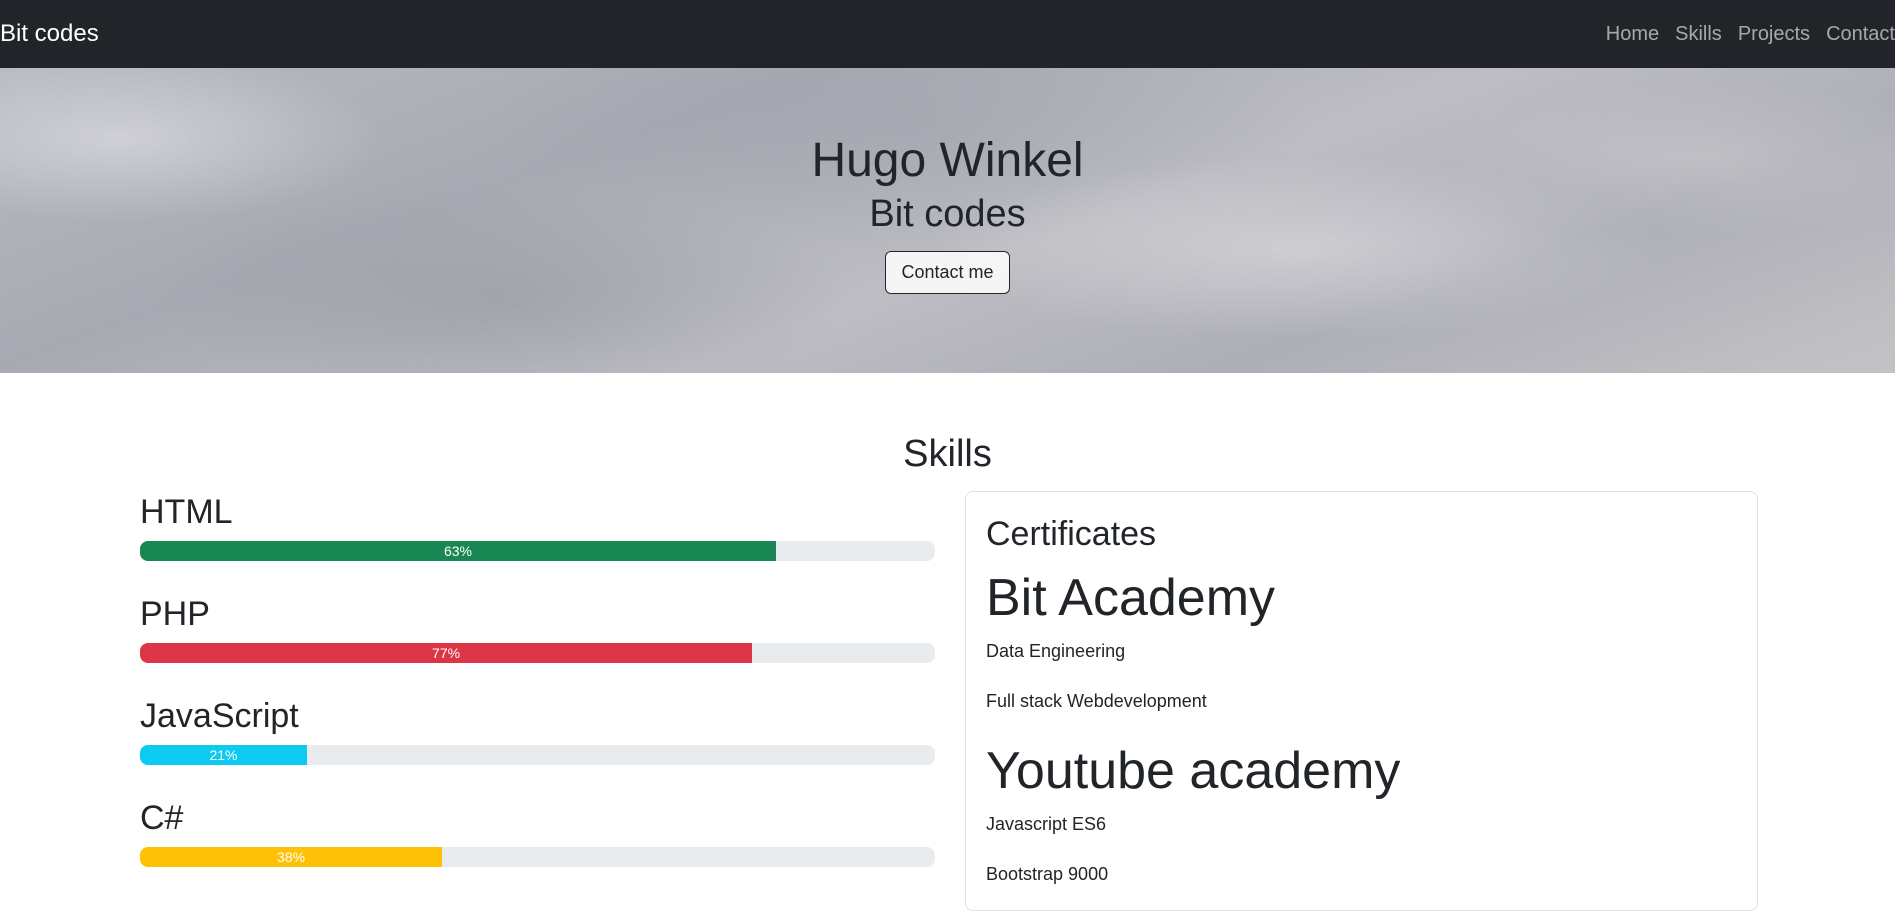  Describe the element at coordinates (49, 34) in the screenshot. I see `navbar-brand: Bit codes` at that location.